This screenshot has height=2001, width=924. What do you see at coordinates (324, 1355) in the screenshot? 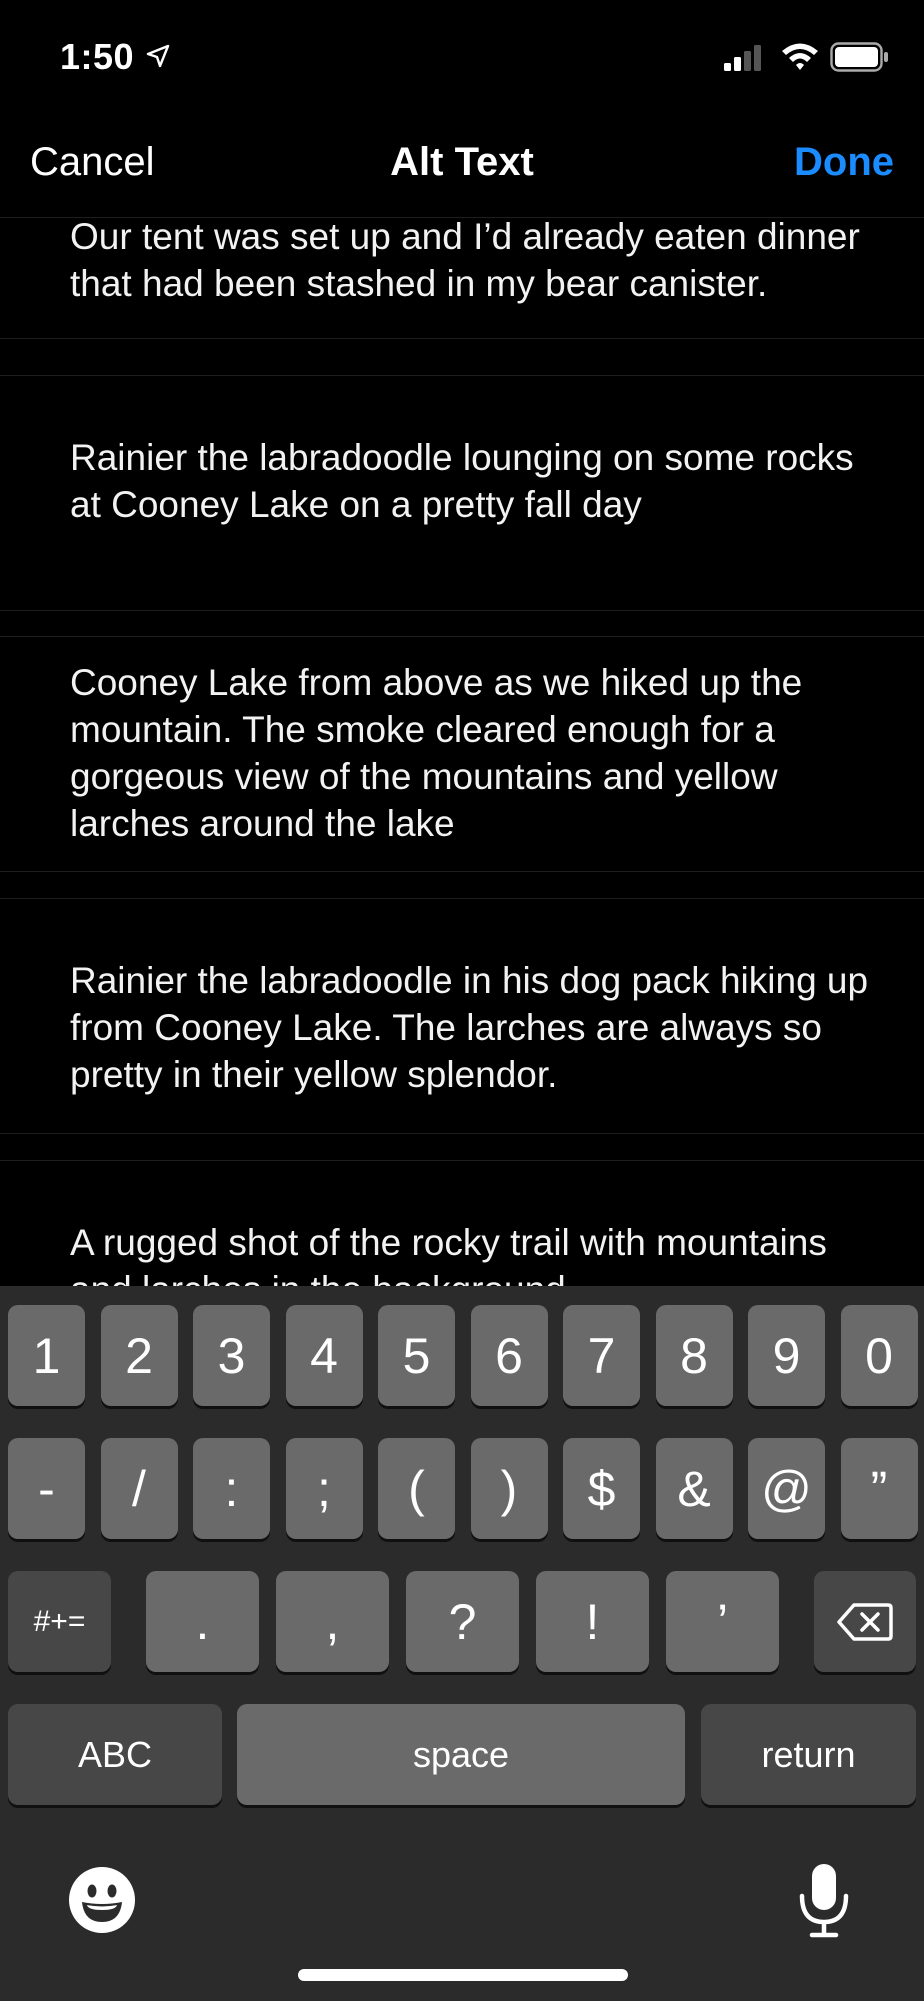
I see `key-4: 4` at bounding box center [324, 1355].